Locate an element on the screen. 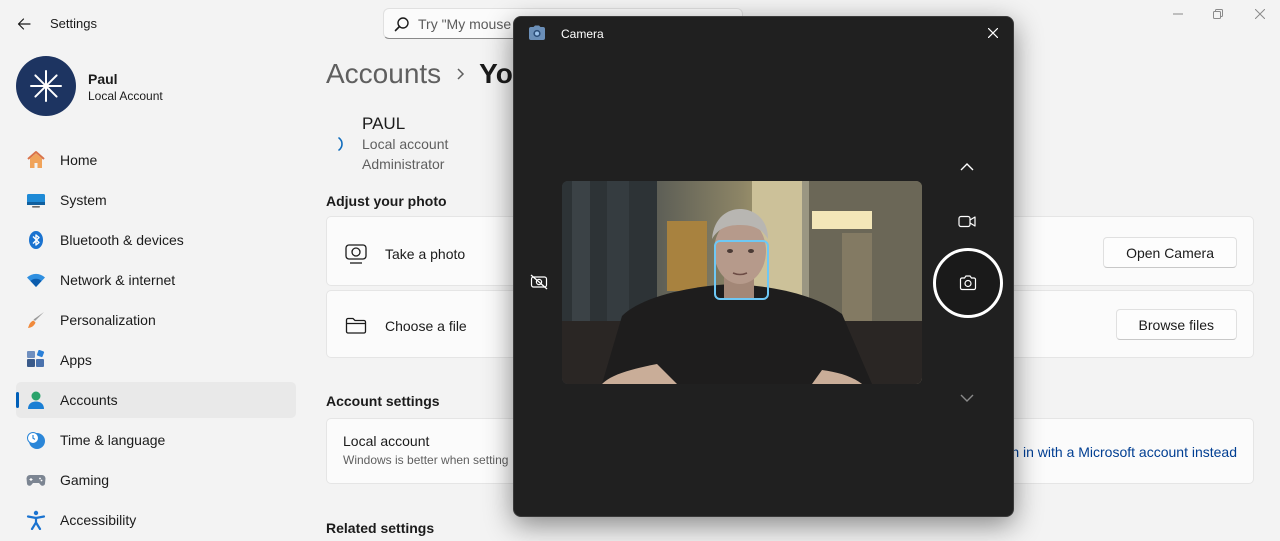  local-account-title: Local account is located at coordinates (386, 441).